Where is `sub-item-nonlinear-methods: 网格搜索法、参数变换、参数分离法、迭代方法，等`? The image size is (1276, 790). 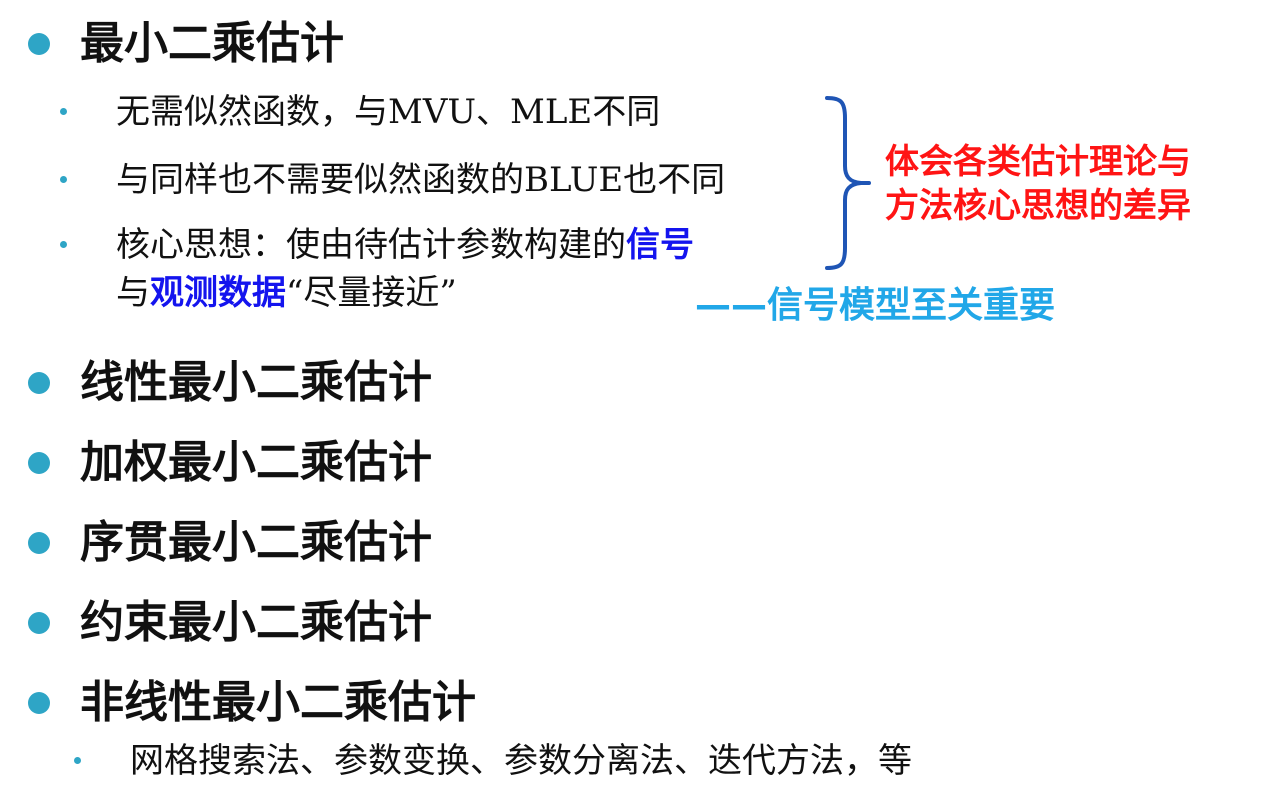 sub-item-nonlinear-methods: 网格搜索法、参数变换、参数分离法、迭代方法，等 is located at coordinates (493, 761).